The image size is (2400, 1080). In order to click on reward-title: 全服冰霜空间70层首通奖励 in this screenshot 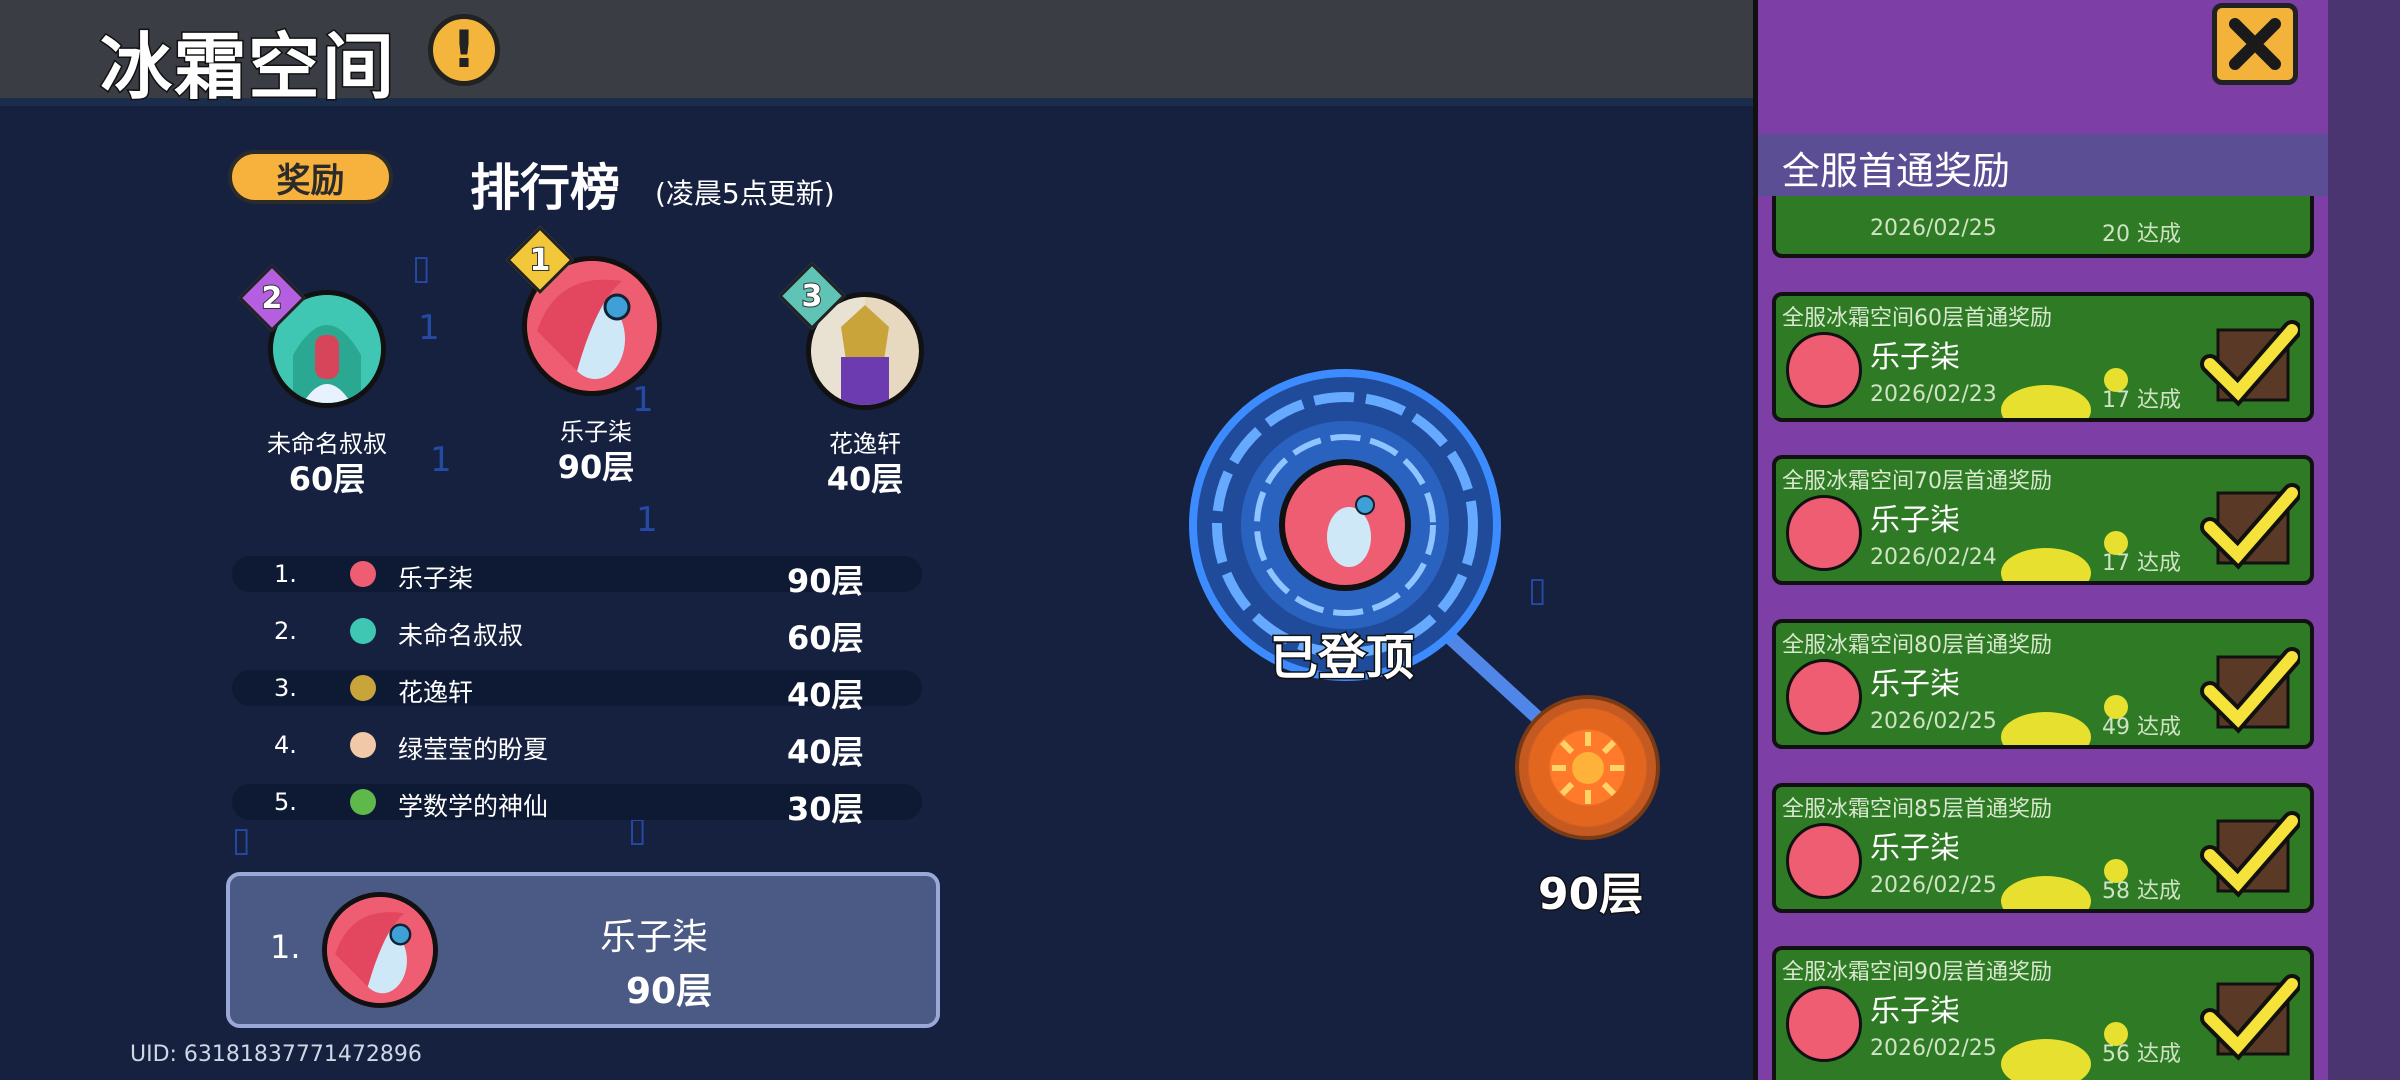, I will do `click(1917, 481)`.